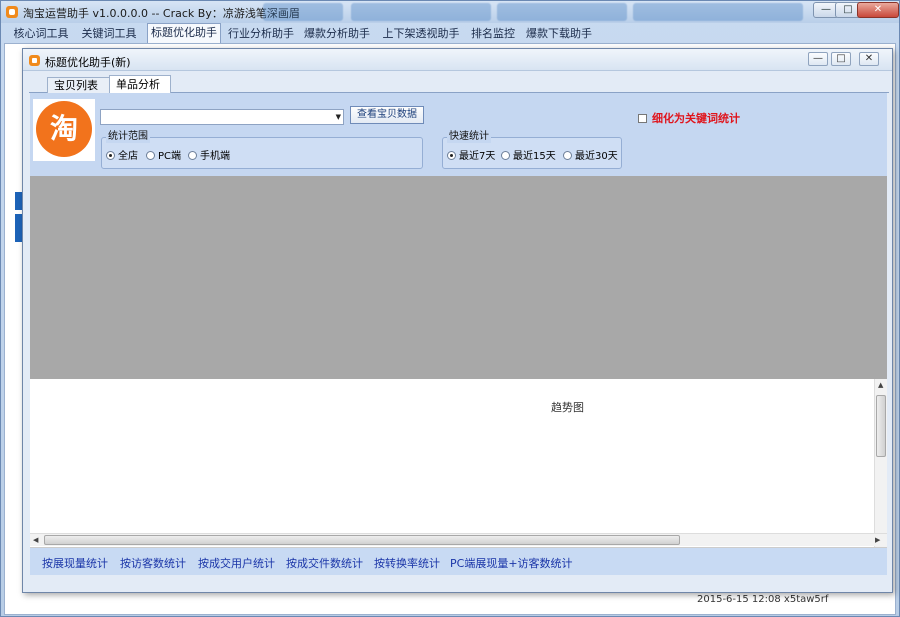  Describe the element at coordinates (128, 156) in the screenshot. I see `radio-label: 全店` at that location.